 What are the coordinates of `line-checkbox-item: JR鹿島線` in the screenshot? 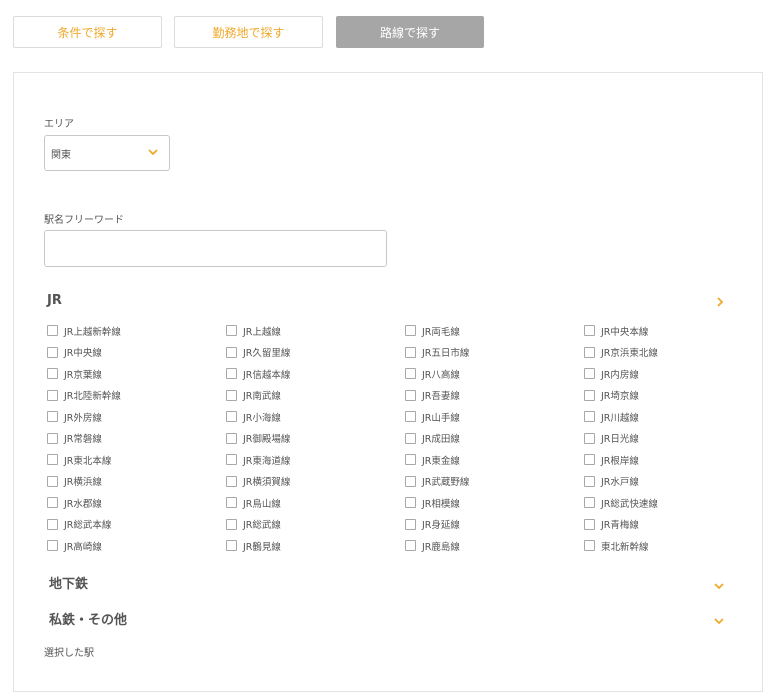 It's located at (494, 546).